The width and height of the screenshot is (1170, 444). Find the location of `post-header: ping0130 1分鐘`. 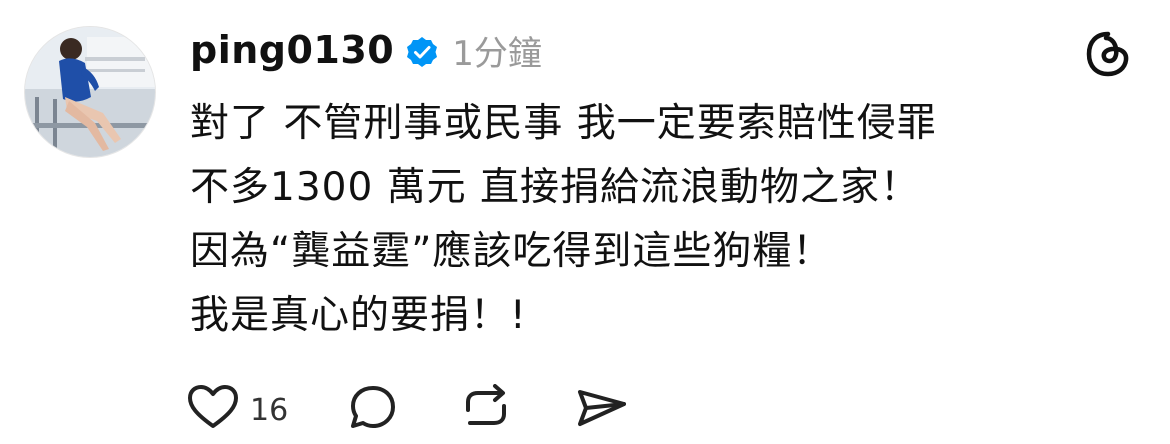

post-header: ping0130 1分鐘 is located at coordinates (366, 50).